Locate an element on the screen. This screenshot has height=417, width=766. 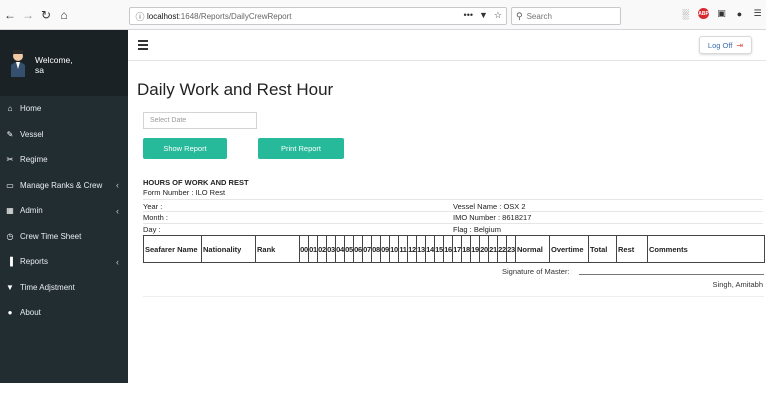
col-hour: 04 is located at coordinates (340, 249).